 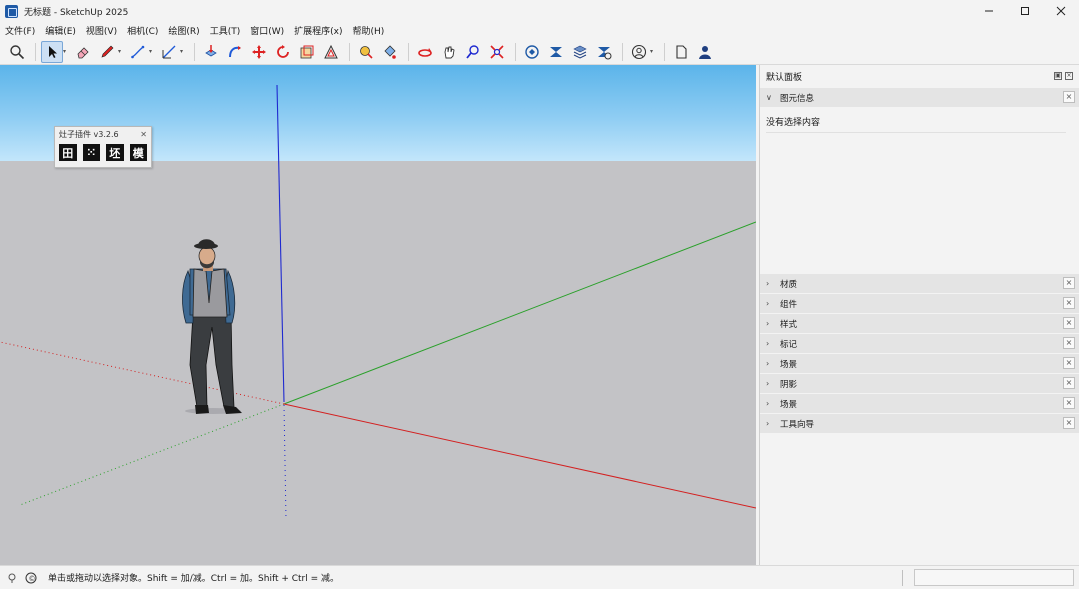 I want to click on profile-dropdown-arrow: ▾, so click(x=653, y=51).